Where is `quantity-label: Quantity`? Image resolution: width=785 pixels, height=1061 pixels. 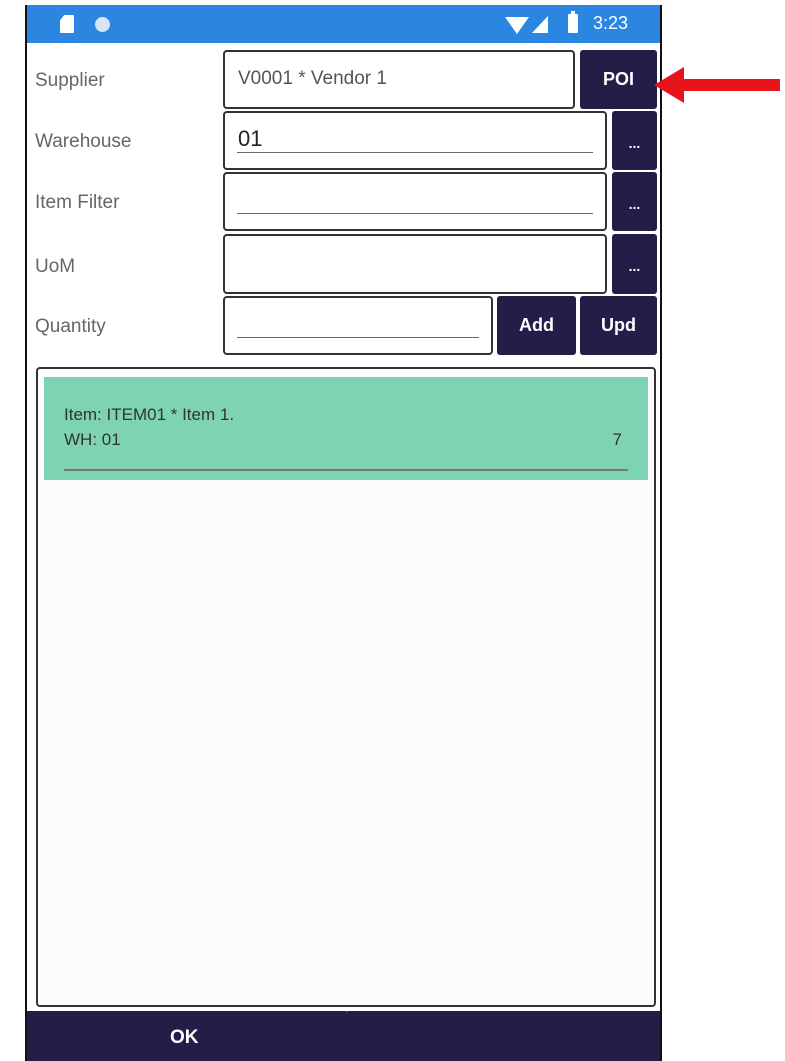 quantity-label: Quantity is located at coordinates (70, 326).